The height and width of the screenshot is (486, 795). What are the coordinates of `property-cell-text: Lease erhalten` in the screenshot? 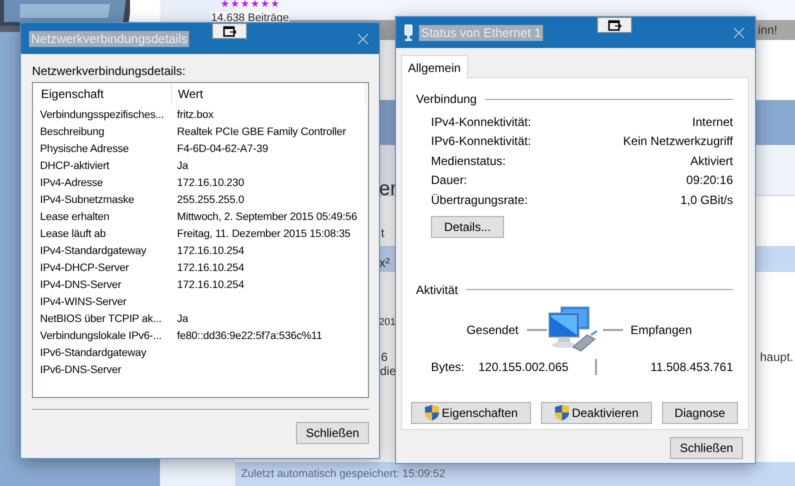 It's located at (74, 216).